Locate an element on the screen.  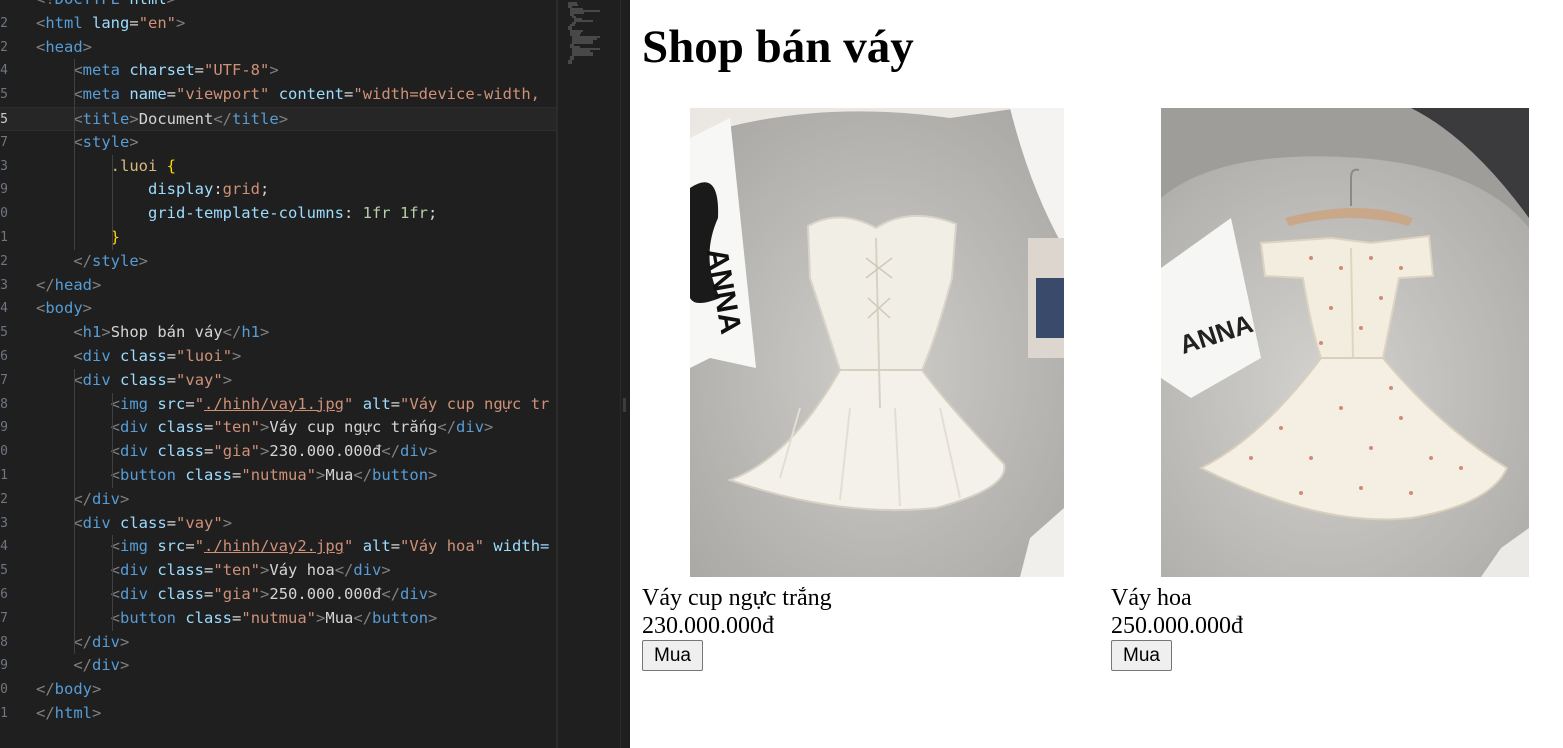
code-line: 2 </style> is located at coordinates (278, 262).